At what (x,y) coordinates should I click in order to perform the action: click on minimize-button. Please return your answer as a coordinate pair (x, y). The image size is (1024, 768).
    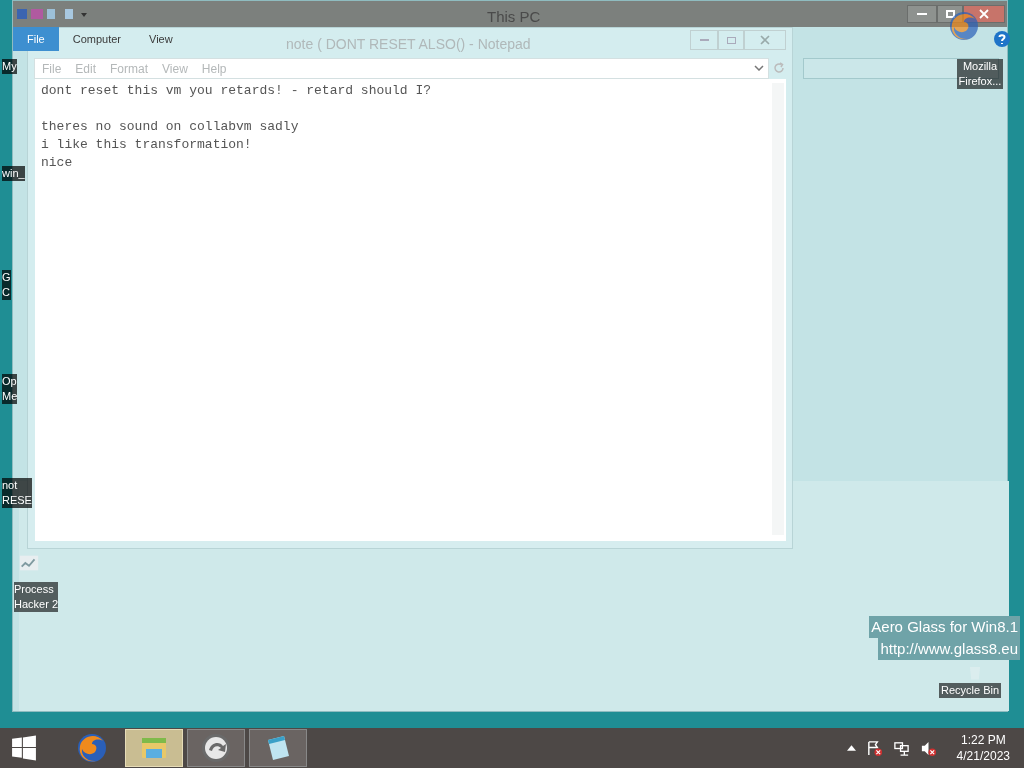
    Looking at the image, I should click on (922, 14).